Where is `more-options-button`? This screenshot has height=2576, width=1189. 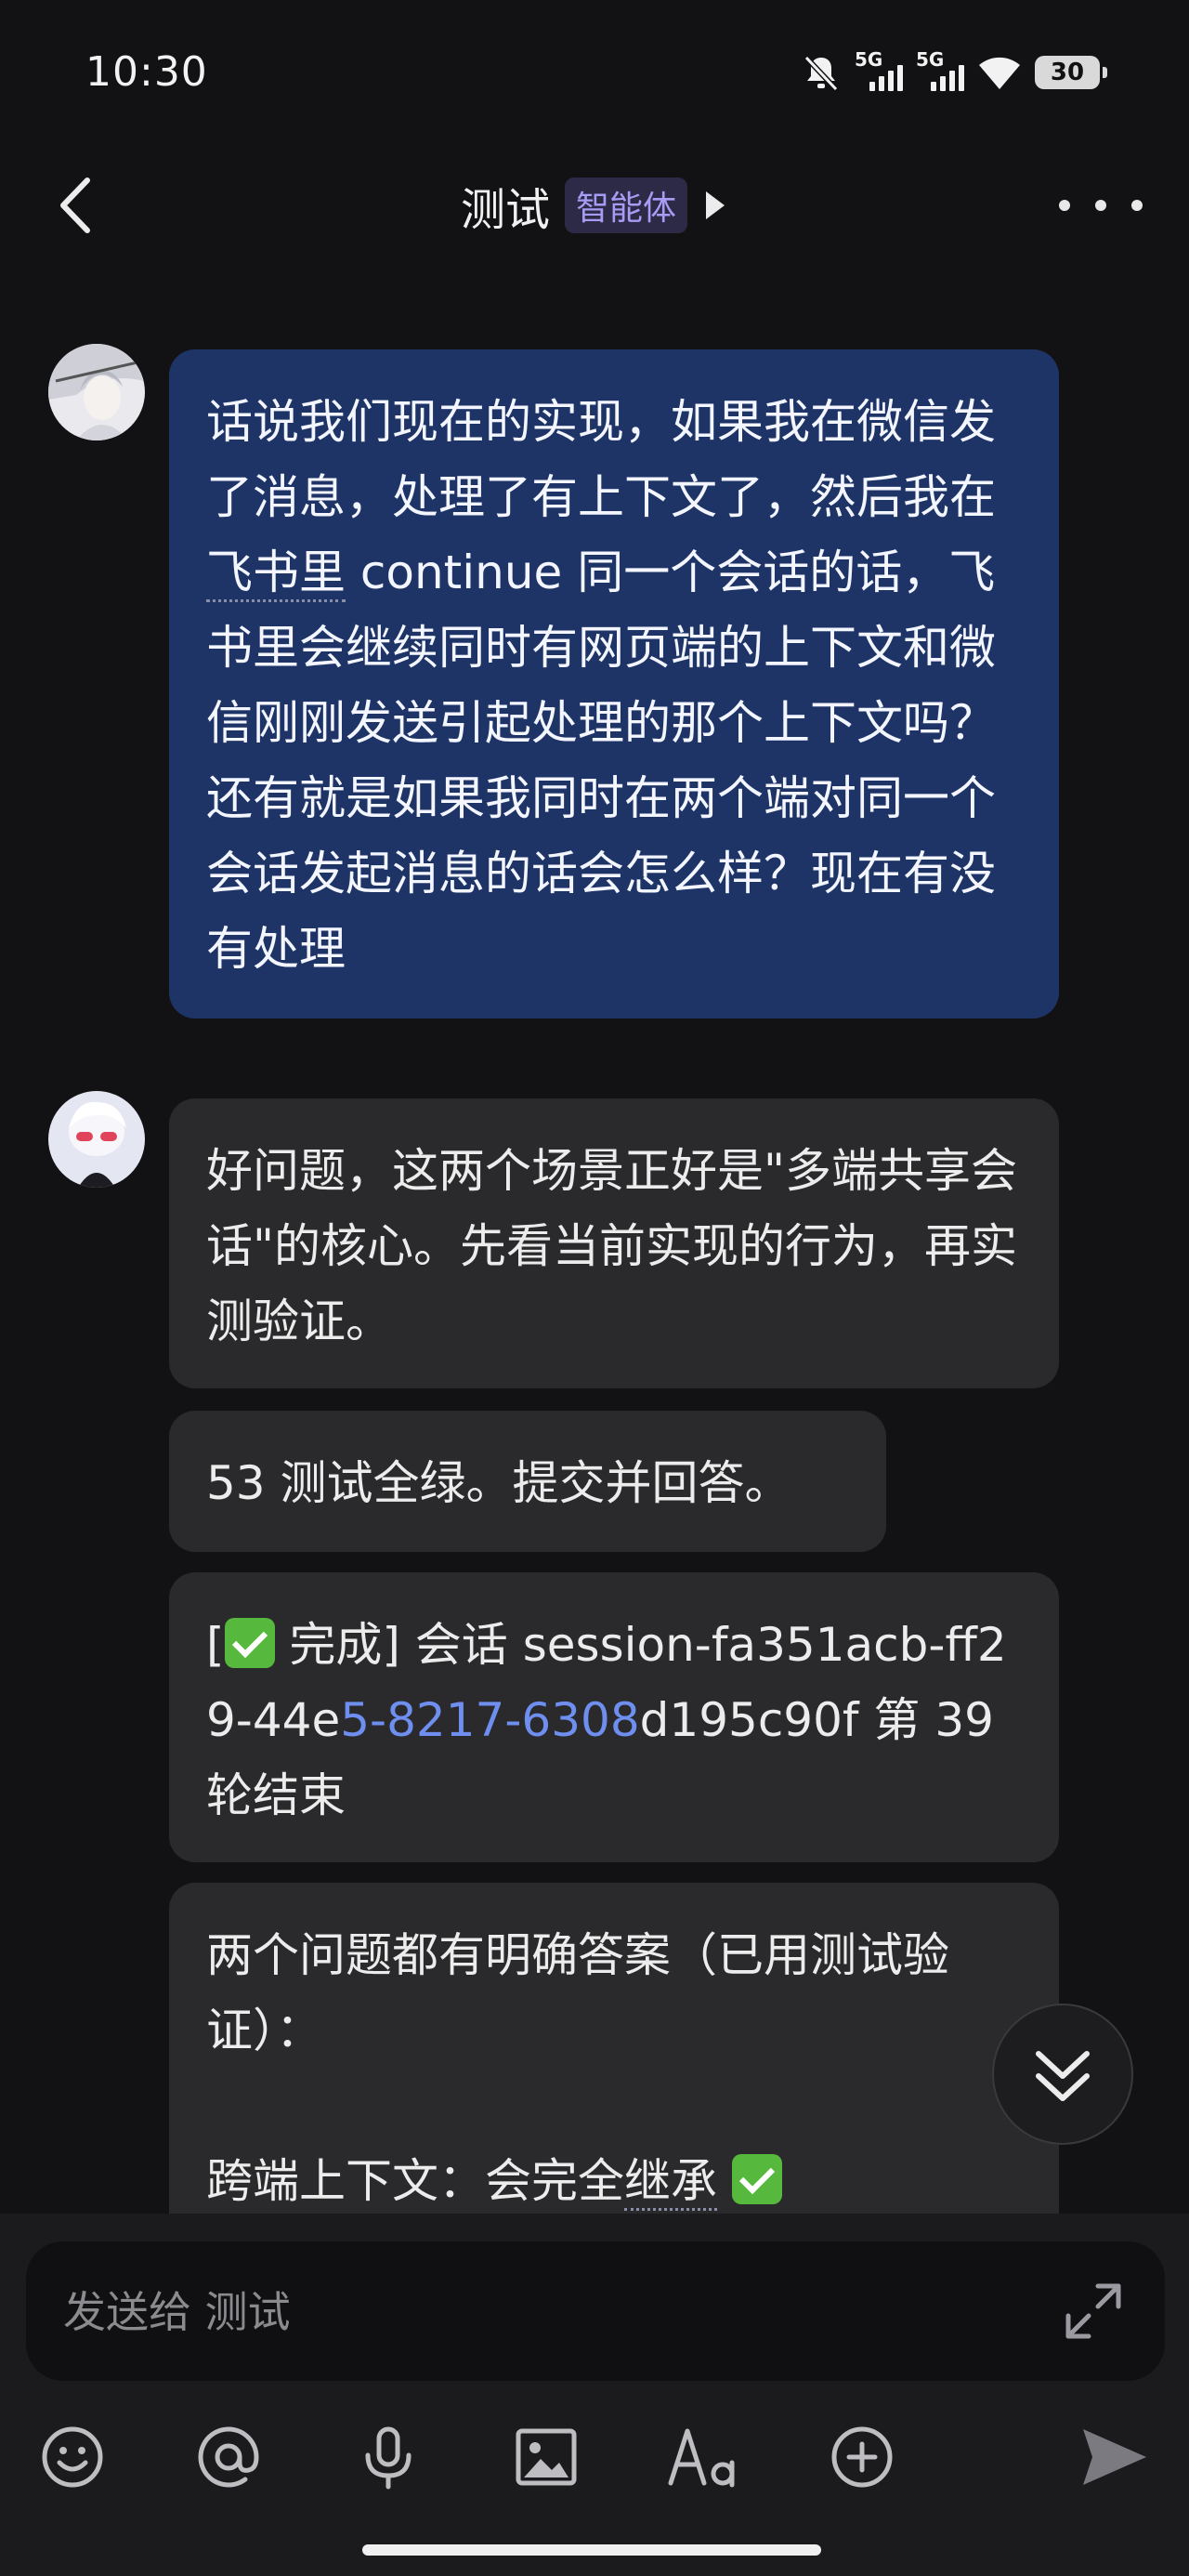 more-options-button is located at coordinates (1101, 205).